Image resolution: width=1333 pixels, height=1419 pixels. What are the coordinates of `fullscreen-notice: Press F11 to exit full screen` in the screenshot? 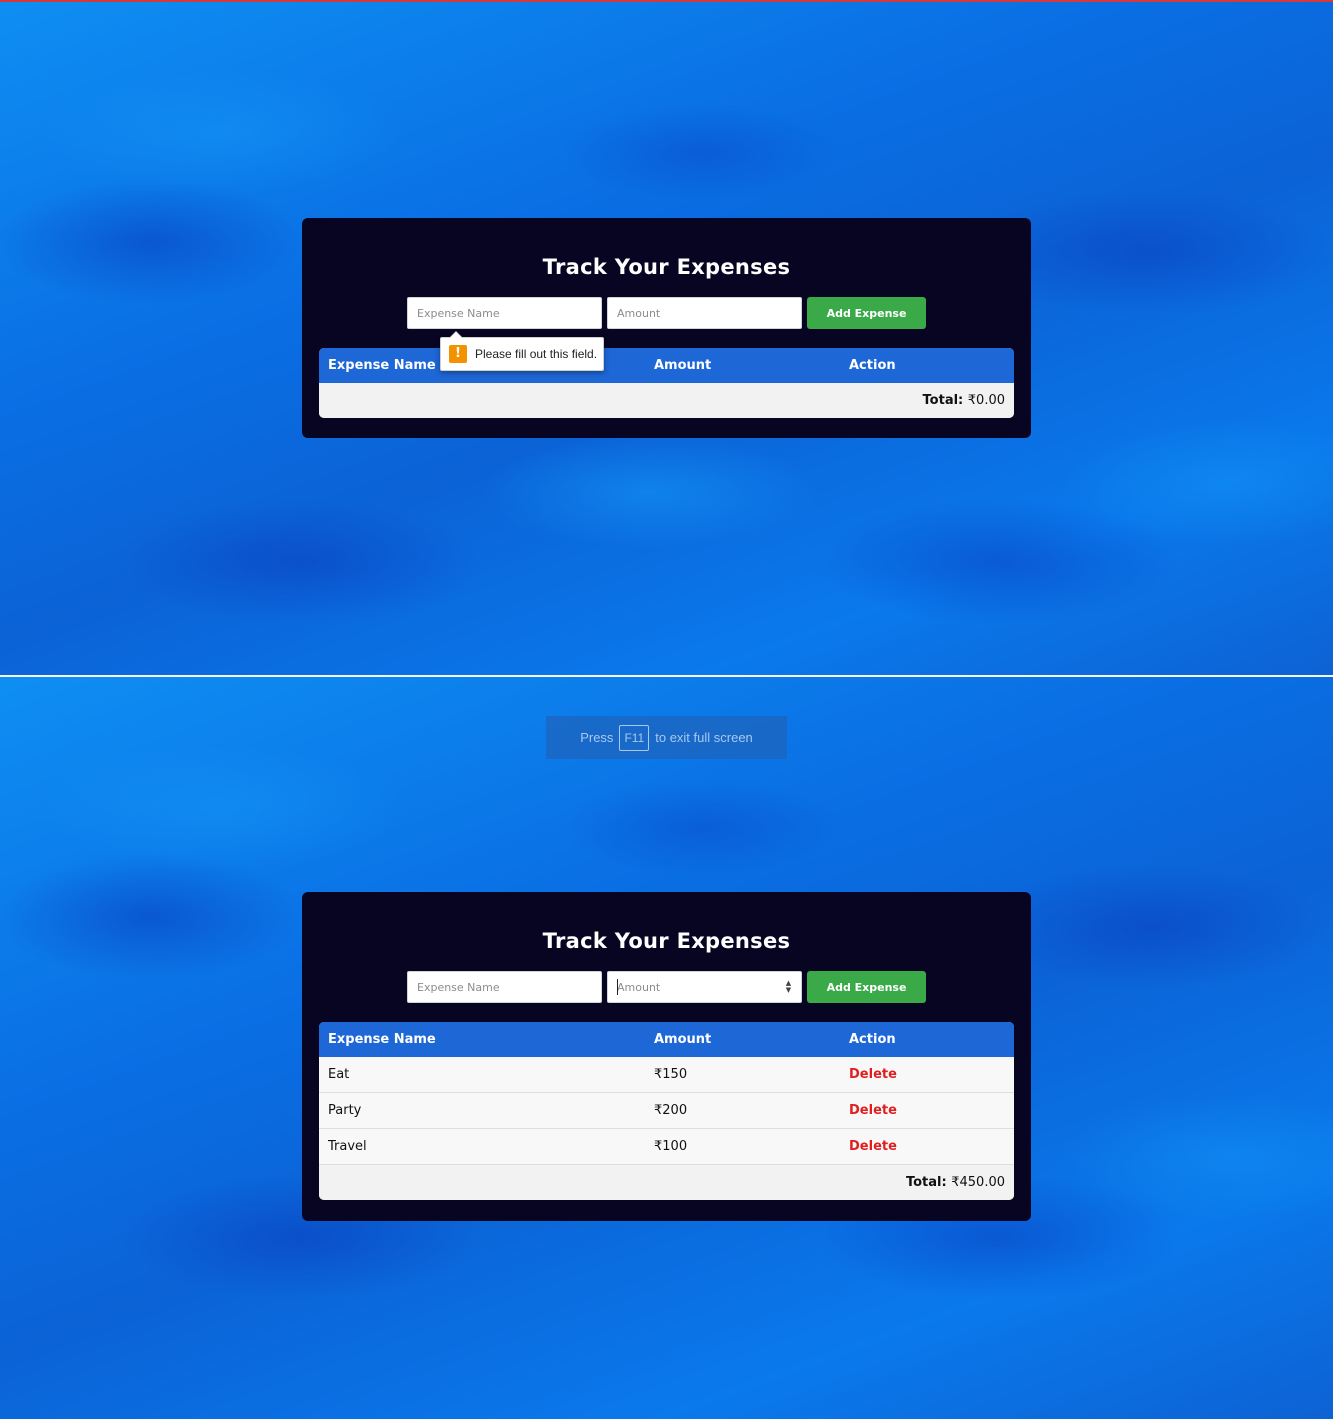 It's located at (666, 737).